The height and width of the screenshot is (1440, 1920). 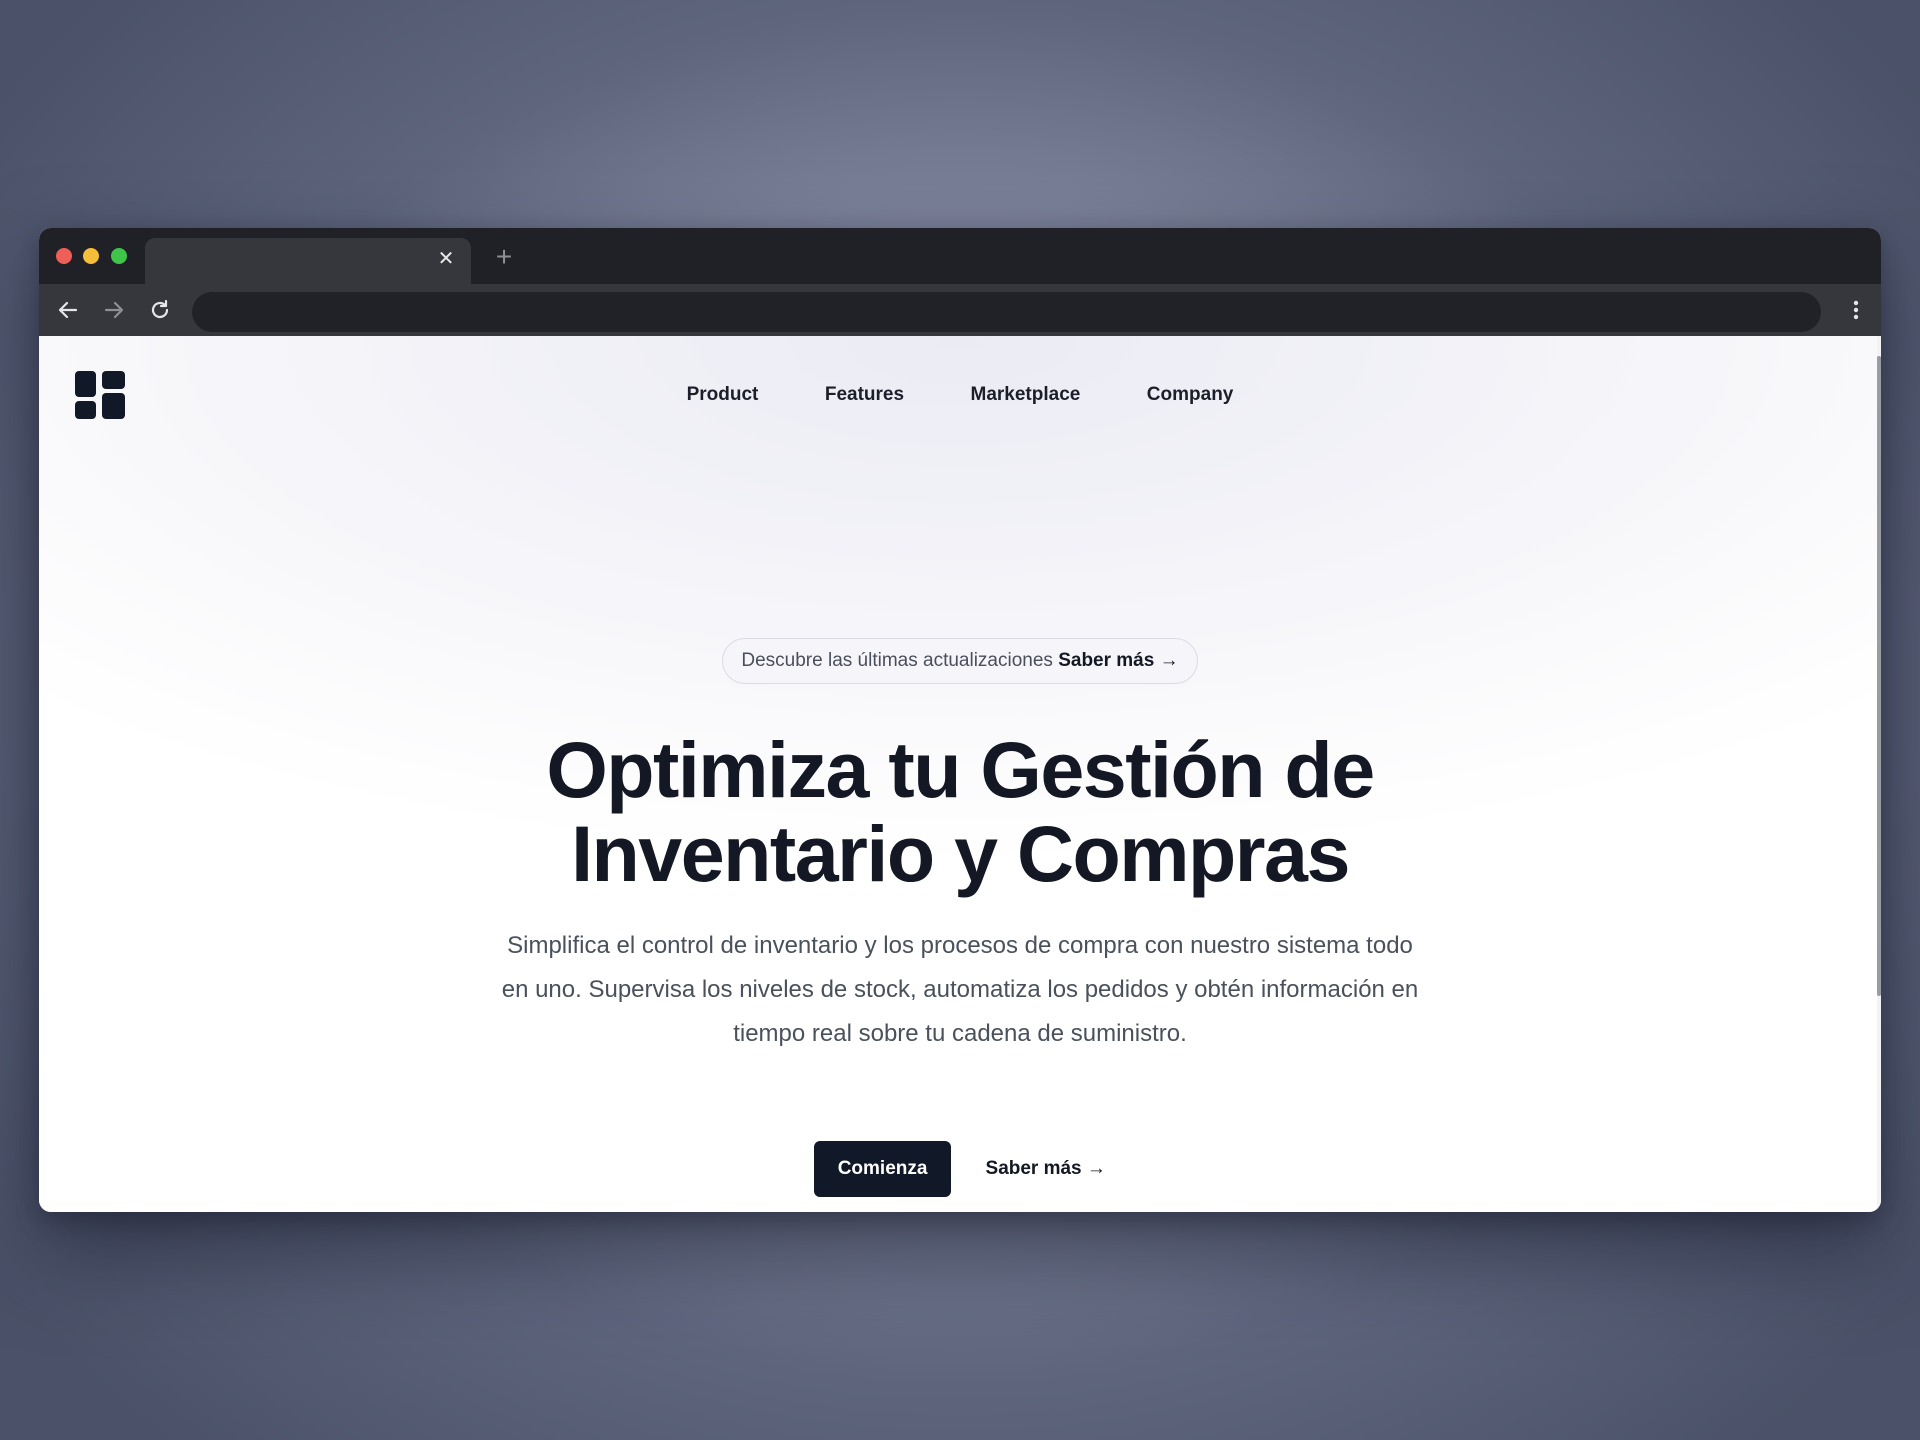 I want to click on announcement-text: Descubre las últimas actualizaciones, so click(x=897, y=660).